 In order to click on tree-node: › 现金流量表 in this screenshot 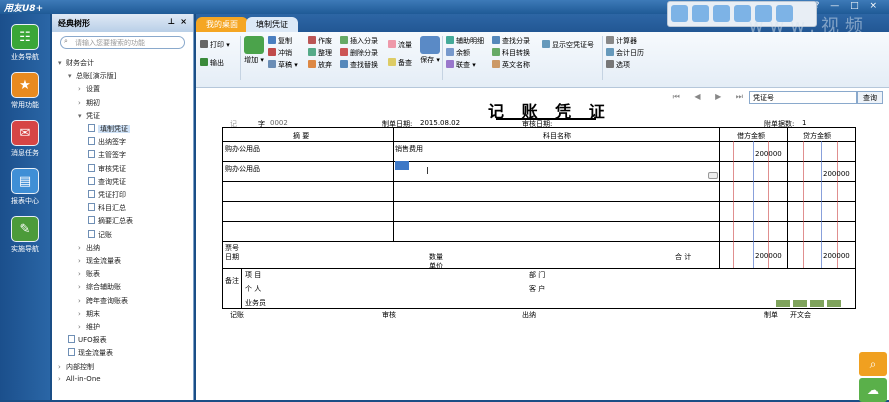, I will do `click(99, 261)`.